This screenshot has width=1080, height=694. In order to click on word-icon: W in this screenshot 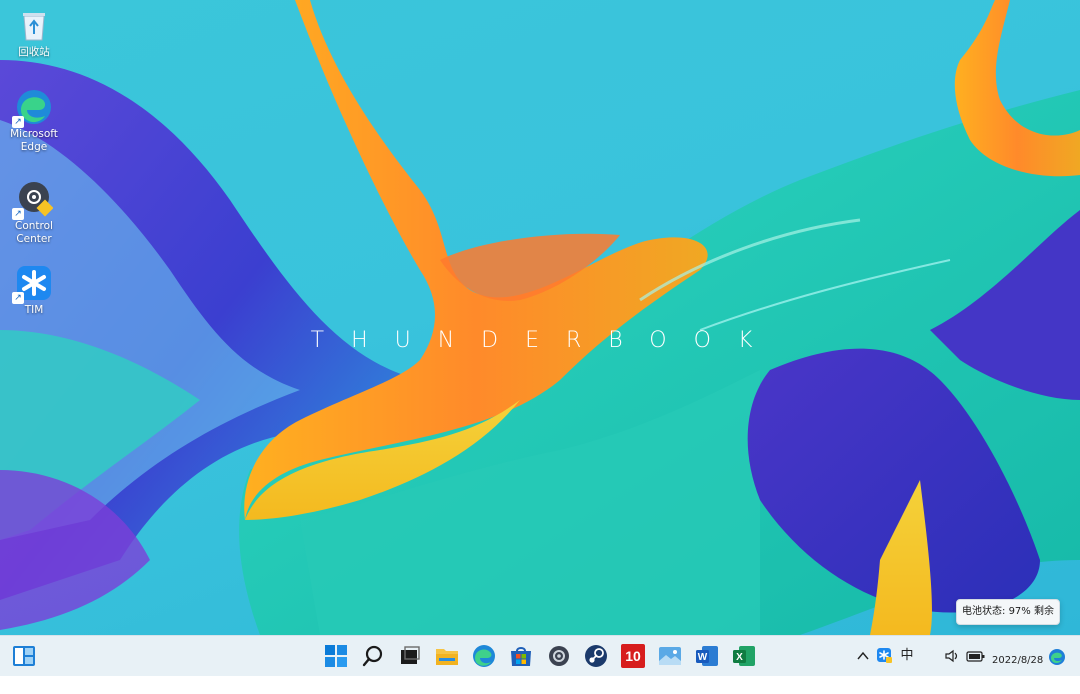, I will do `click(707, 656)`.